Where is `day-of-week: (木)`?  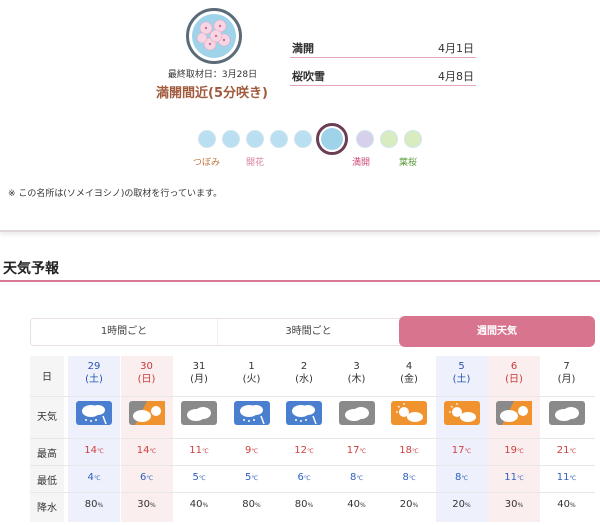
day-of-week: (木) is located at coordinates (356, 379).